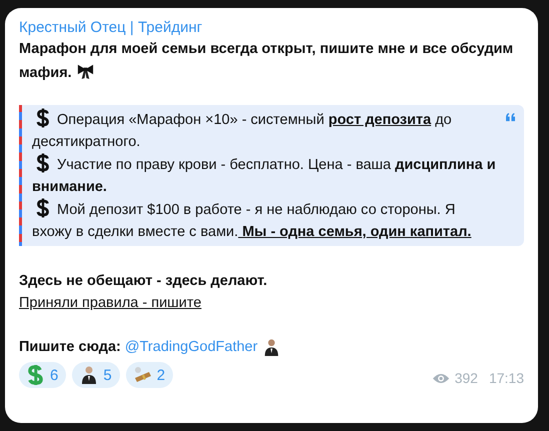 This screenshot has height=431, width=549. Describe the element at coordinates (265, 175) in the screenshot. I see `quote-paragraph: Участие по праву крови - бесплатно. Цена - ваша дисциплина и внимание.` at that location.